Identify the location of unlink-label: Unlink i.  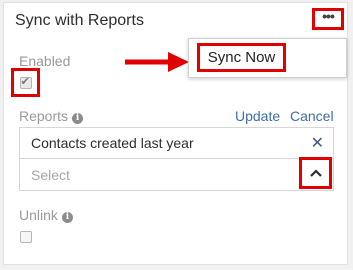
(46, 215).